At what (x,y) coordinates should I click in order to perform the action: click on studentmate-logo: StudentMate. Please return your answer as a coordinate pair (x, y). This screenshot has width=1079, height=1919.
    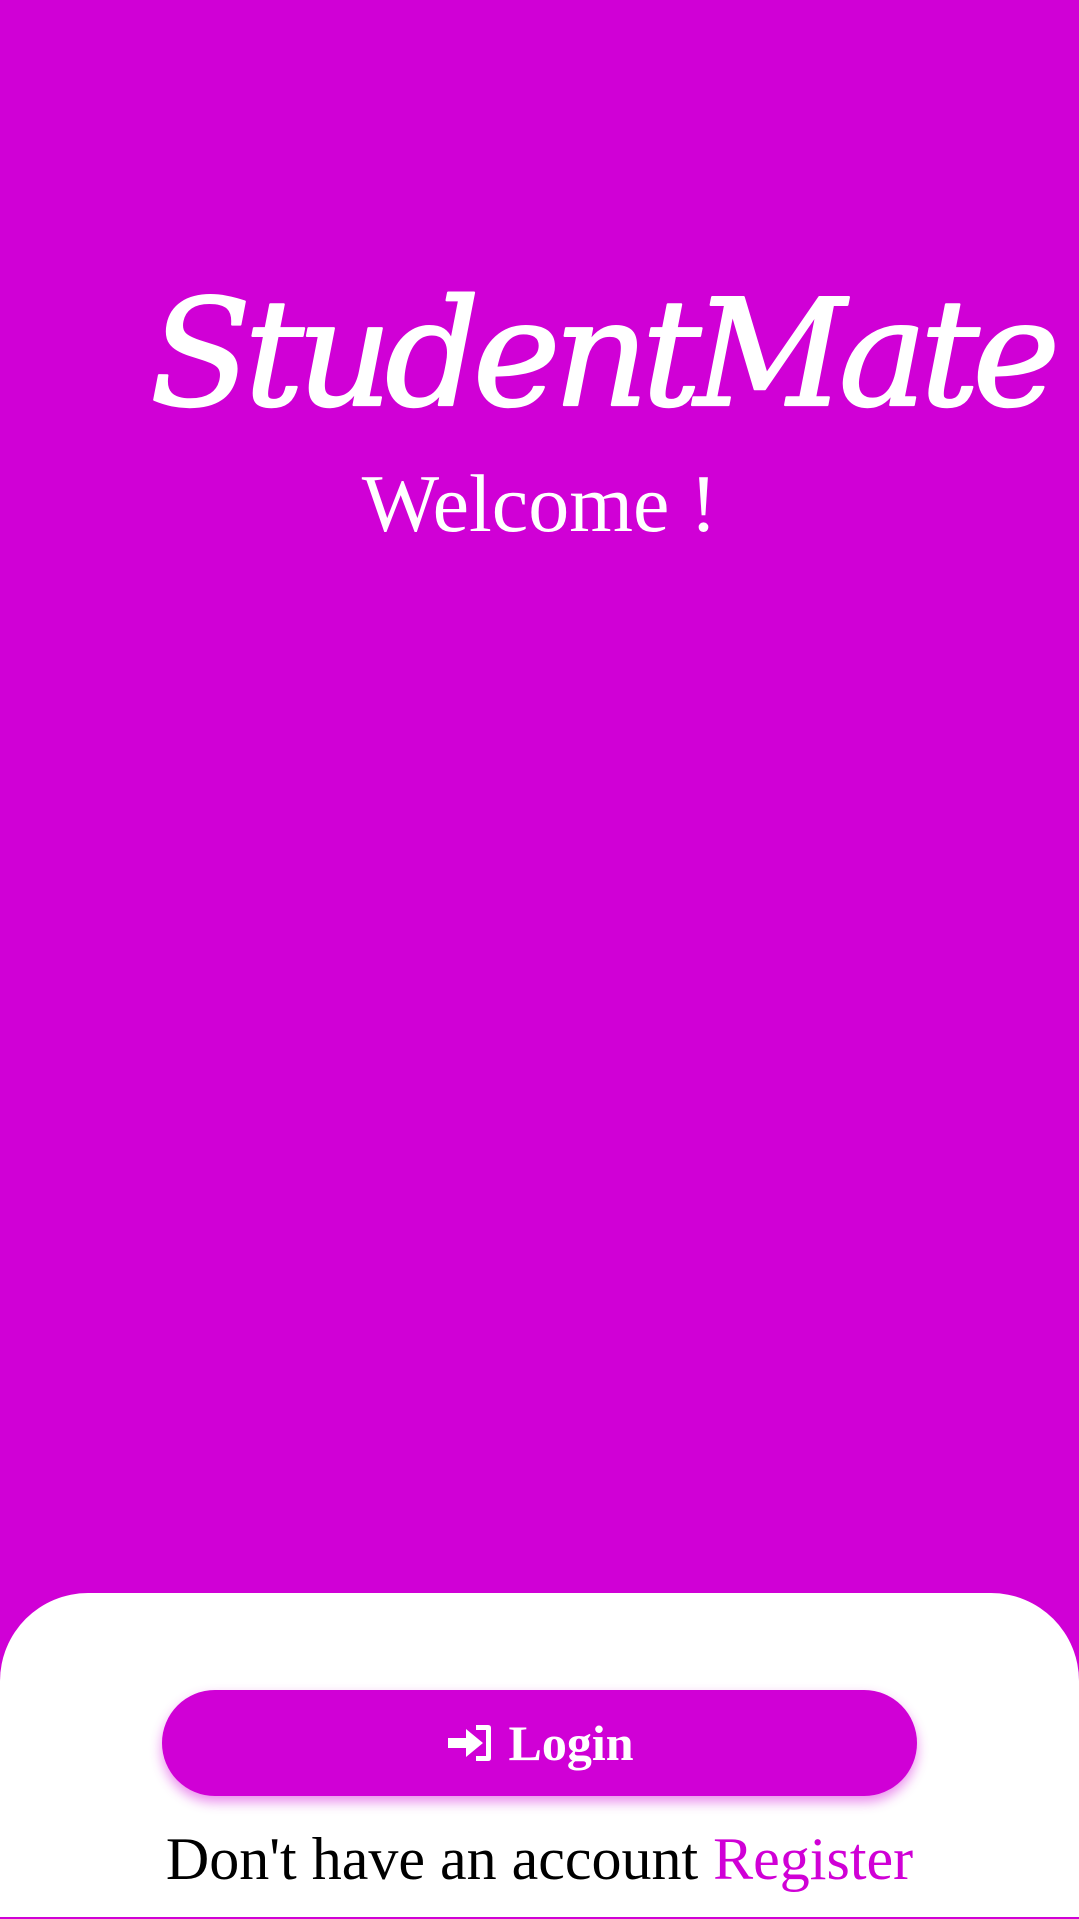
    Looking at the image, I should click on (605, 355).